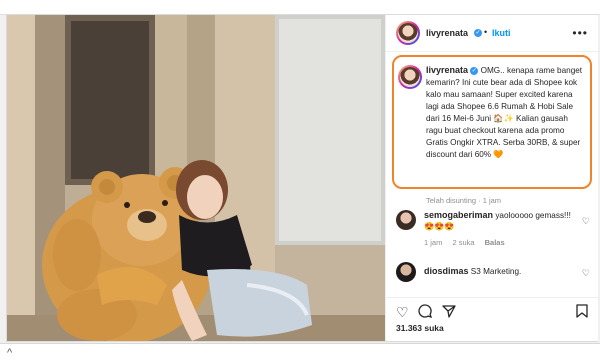 The height and width of the screenshot is (364, 600). What do you see at coordinates (492, 308) in the screenshot?
I see `action-bar: ♡` at bounding box center [492, 308].